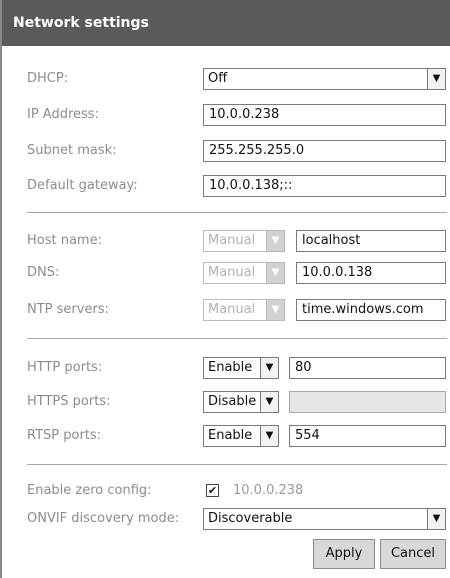 The width and height of the screenshot is (450, 578). Describe the element at coordinates (367, 402) in the screenshot. I see `https-ports-field` at that location.